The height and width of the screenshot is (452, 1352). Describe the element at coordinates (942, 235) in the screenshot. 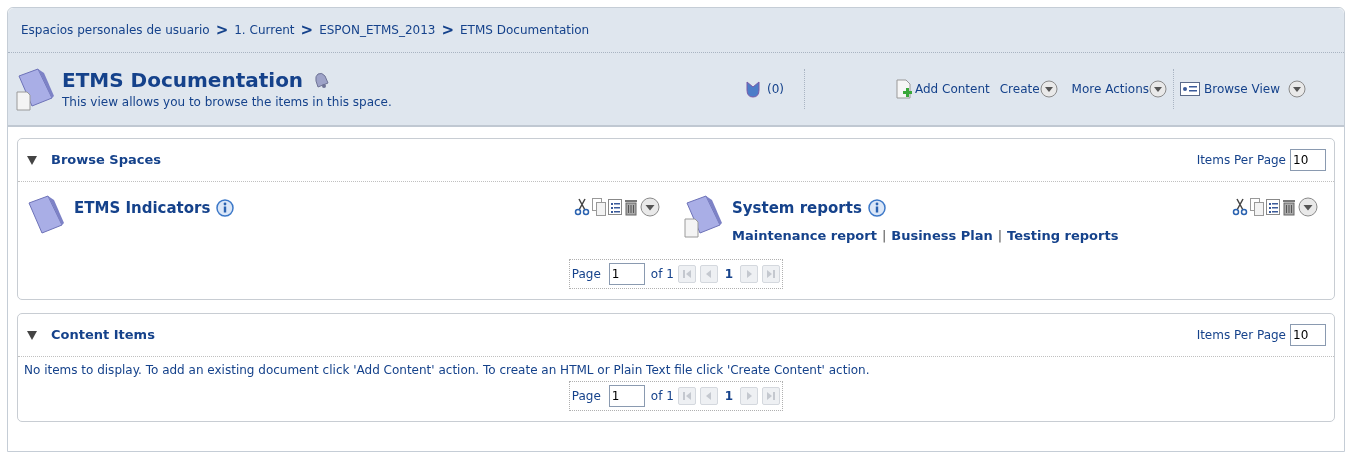

I see `subspace-link: Business Plan` at that location.